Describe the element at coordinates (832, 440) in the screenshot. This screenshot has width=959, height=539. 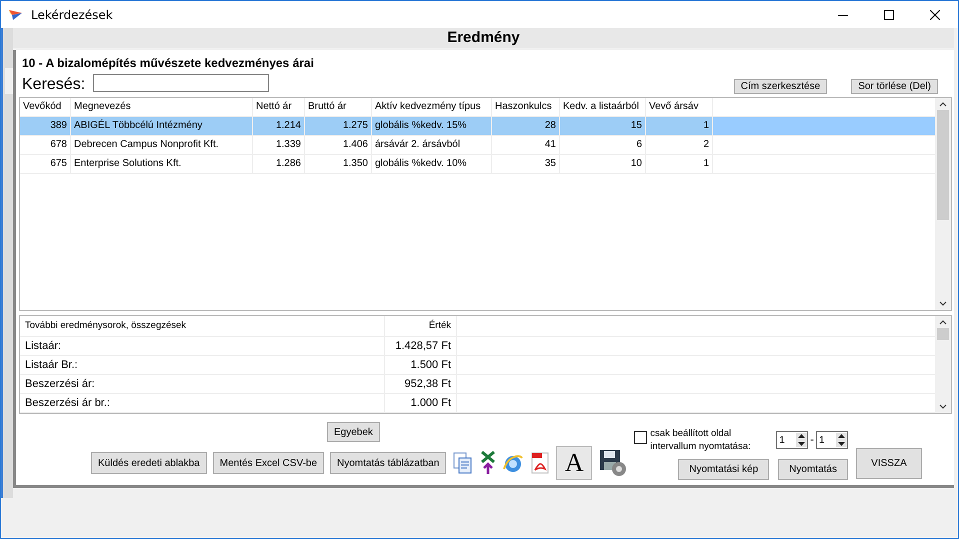
I see `page-to-spinner: 1` at that location.